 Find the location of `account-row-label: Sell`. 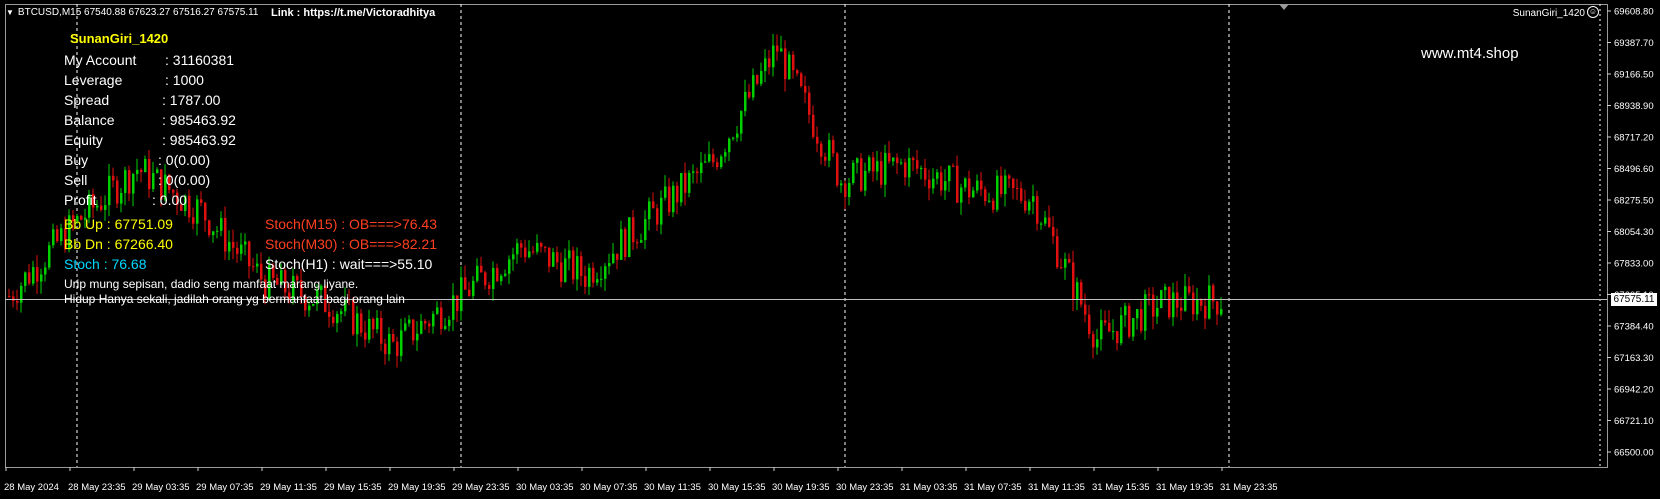

account-row-label: Sell is located at coordinates (76, 180).